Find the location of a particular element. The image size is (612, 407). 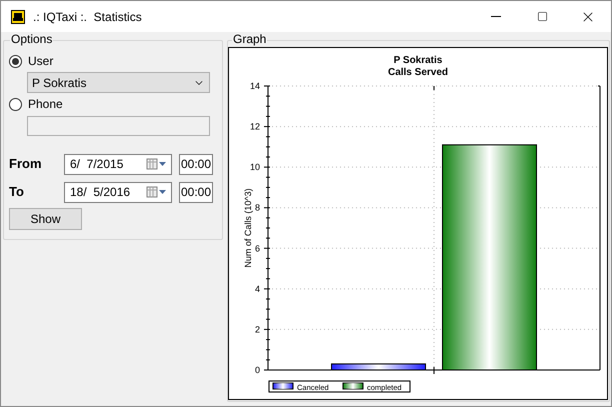

y-tick-label: 6 is located at coordinates (257, 248).